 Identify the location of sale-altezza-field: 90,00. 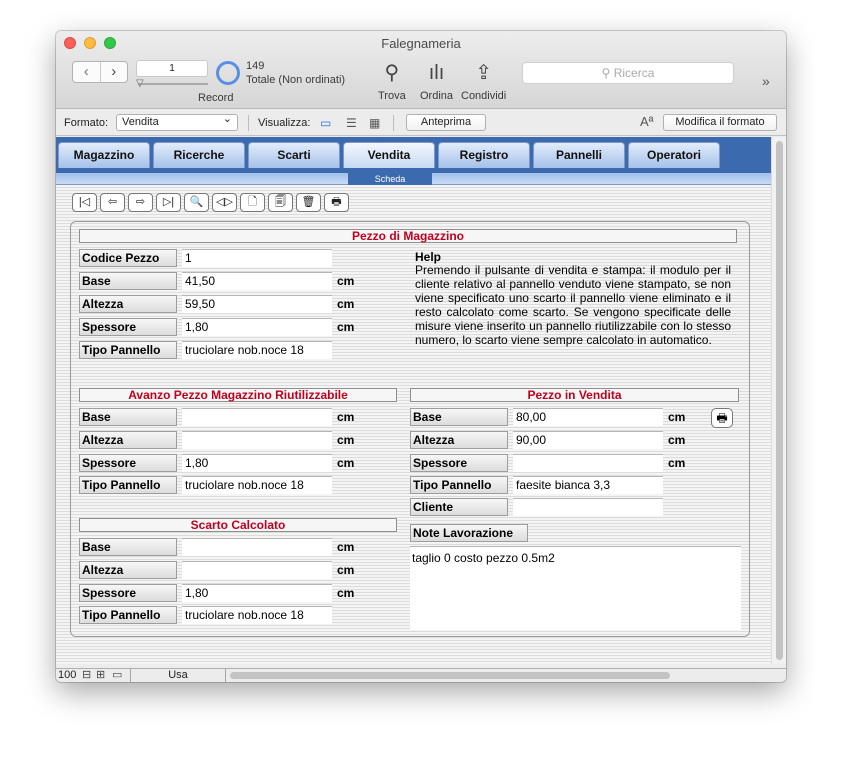
(588, 440).